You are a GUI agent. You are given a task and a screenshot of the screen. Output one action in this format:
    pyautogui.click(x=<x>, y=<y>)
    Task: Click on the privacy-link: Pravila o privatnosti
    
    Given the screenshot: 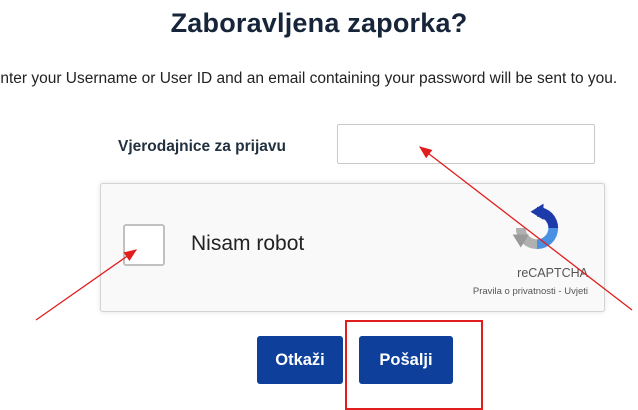 What is the action you would take?
    pyautogui.click(x=514, y=291)
    